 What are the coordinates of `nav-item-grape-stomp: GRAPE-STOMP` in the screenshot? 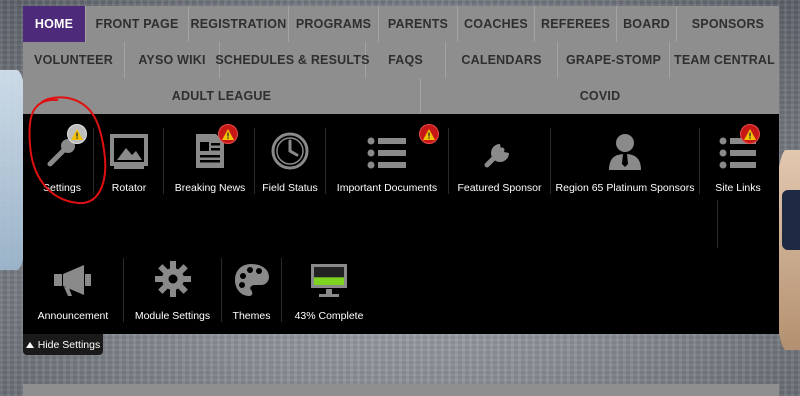 It's located at (614, 60).